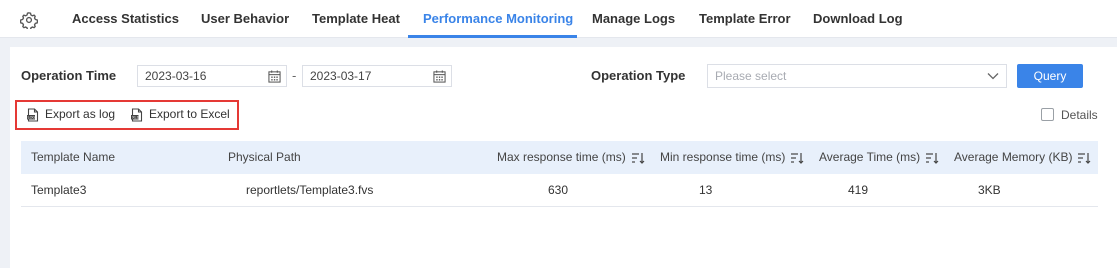 This screenshot has width=1117, height=268. What do you see at coordinates (189, 114) in the screenshot?
I see `export-to-excel-label: Export to Excel` at bounding box center [189, 114].